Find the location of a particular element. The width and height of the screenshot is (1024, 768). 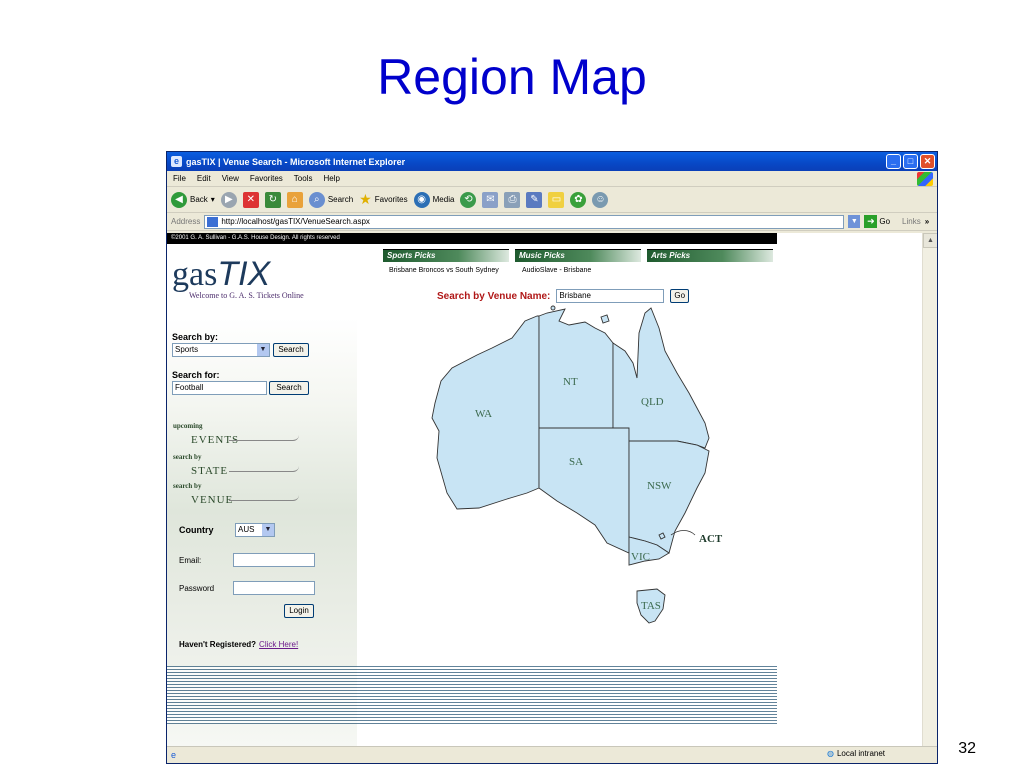

chevron-right-icon: » is located at coordinates (927, 221).